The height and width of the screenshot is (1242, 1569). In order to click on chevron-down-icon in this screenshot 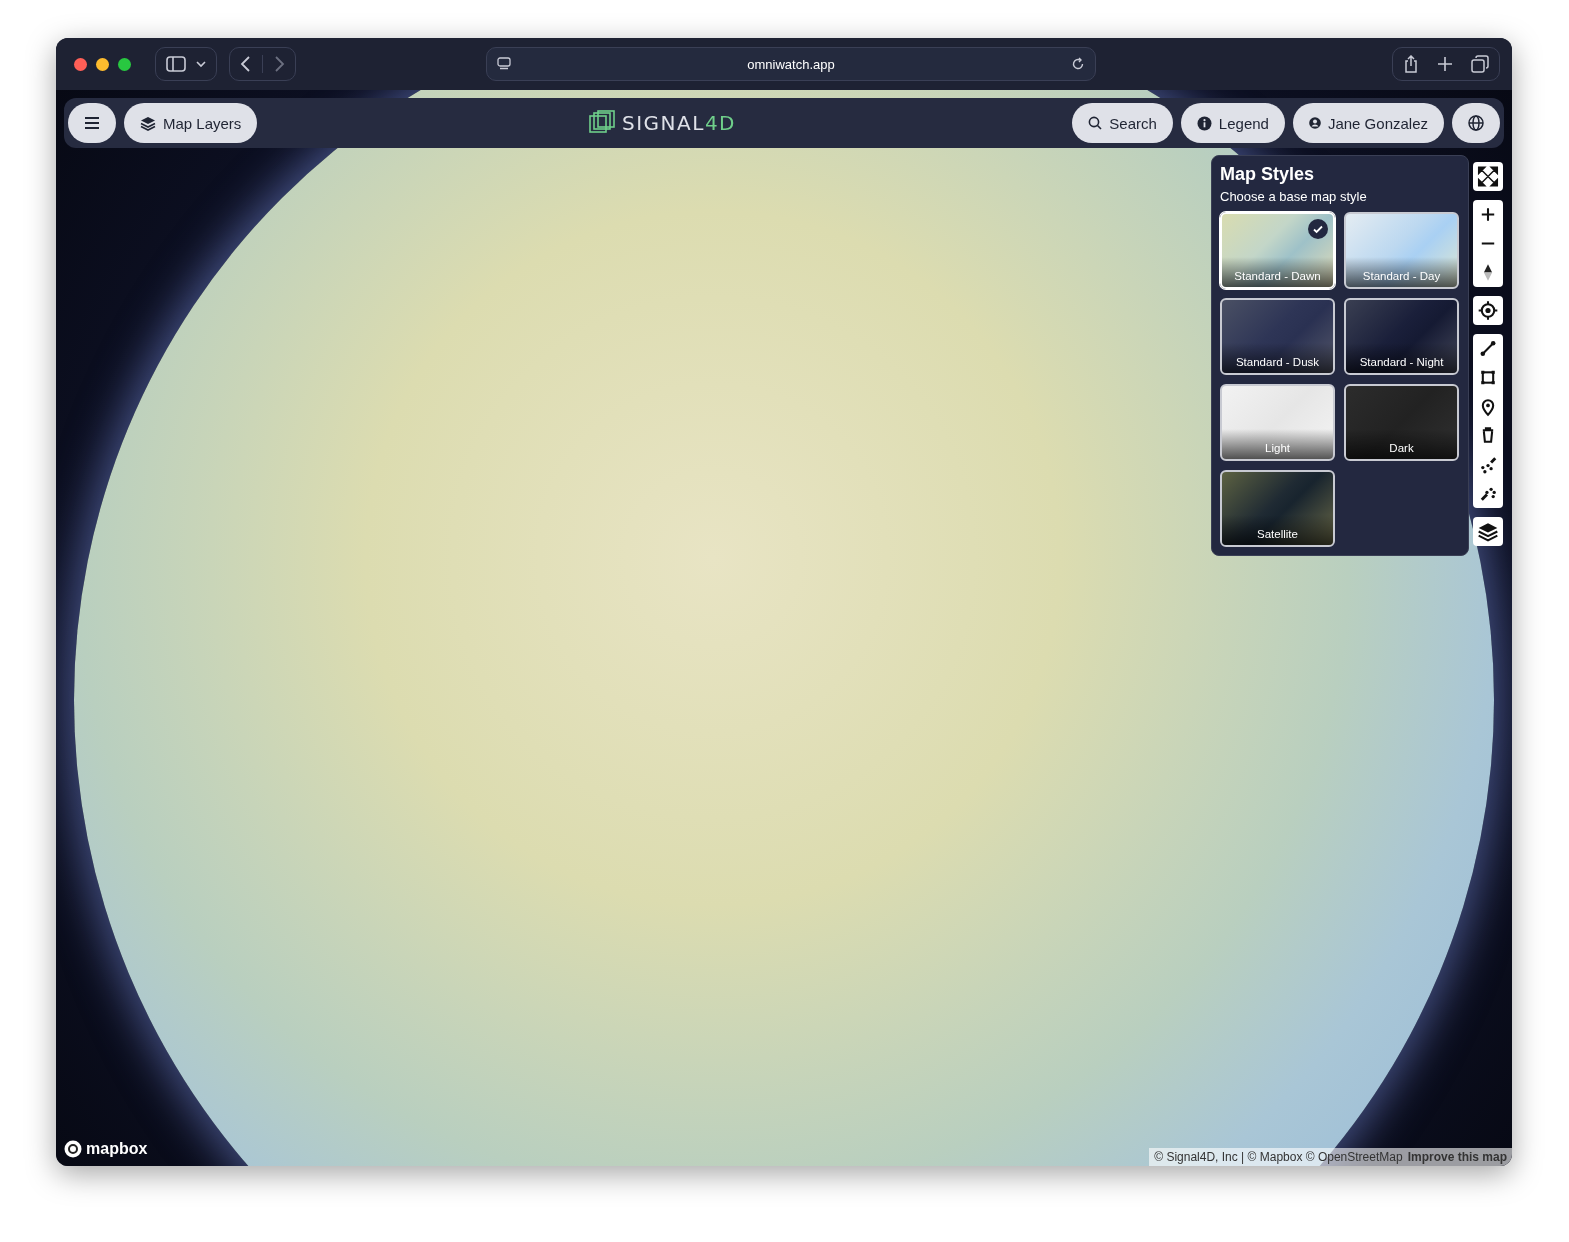, I will do `click(201, 64)`.